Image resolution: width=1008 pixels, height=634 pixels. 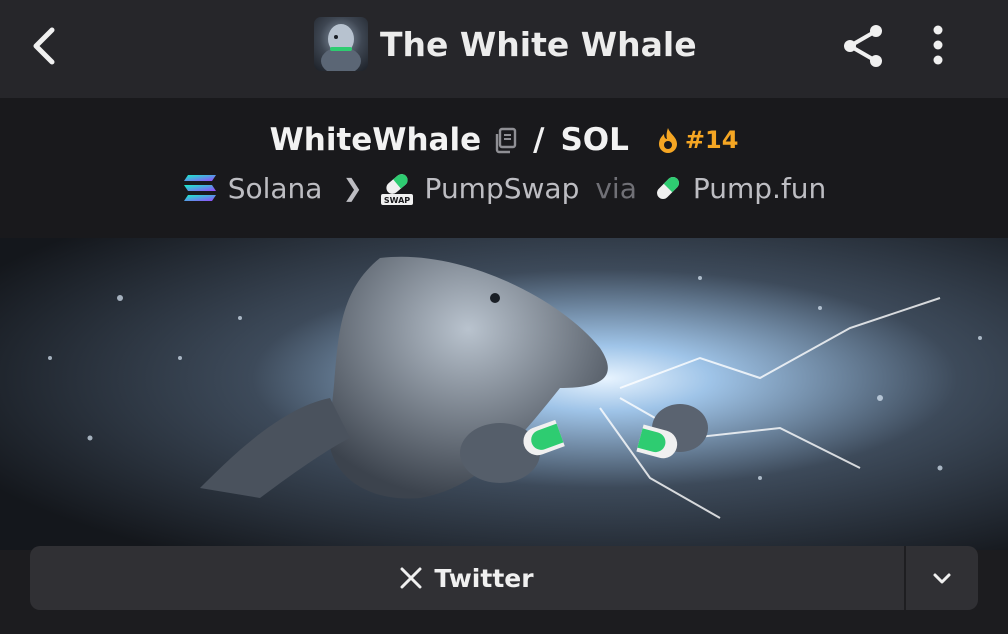 I want to click on pumpswap-icon: SWAP, so click(x=396, y=189).